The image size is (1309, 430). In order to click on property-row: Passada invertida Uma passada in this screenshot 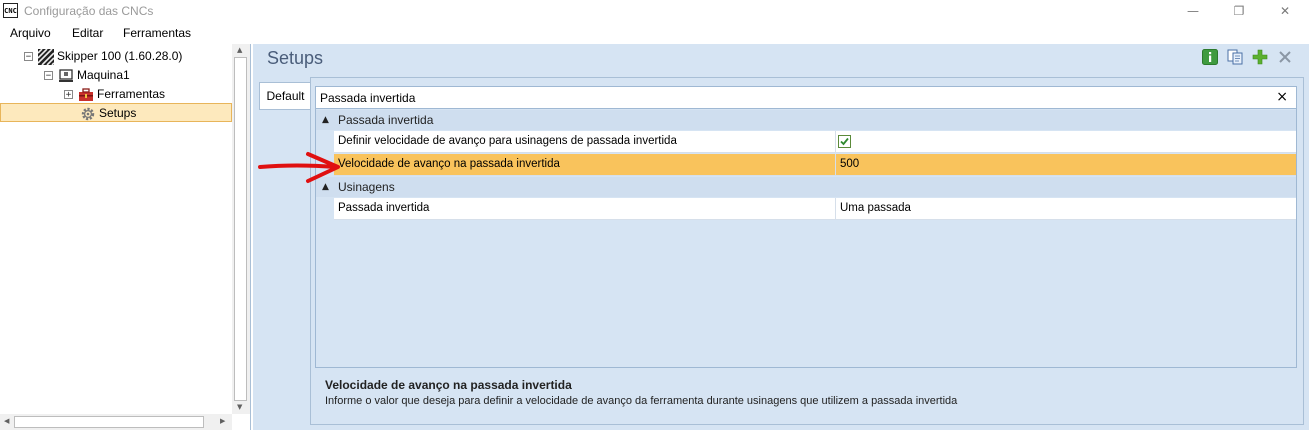, I will do `click(815, 209)`.